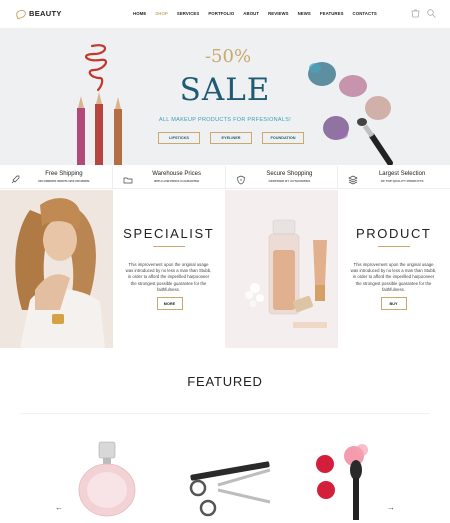  Describe the element at coordinates (139, 13) in the screenshot. I see `nav-home: HOME` at that location.